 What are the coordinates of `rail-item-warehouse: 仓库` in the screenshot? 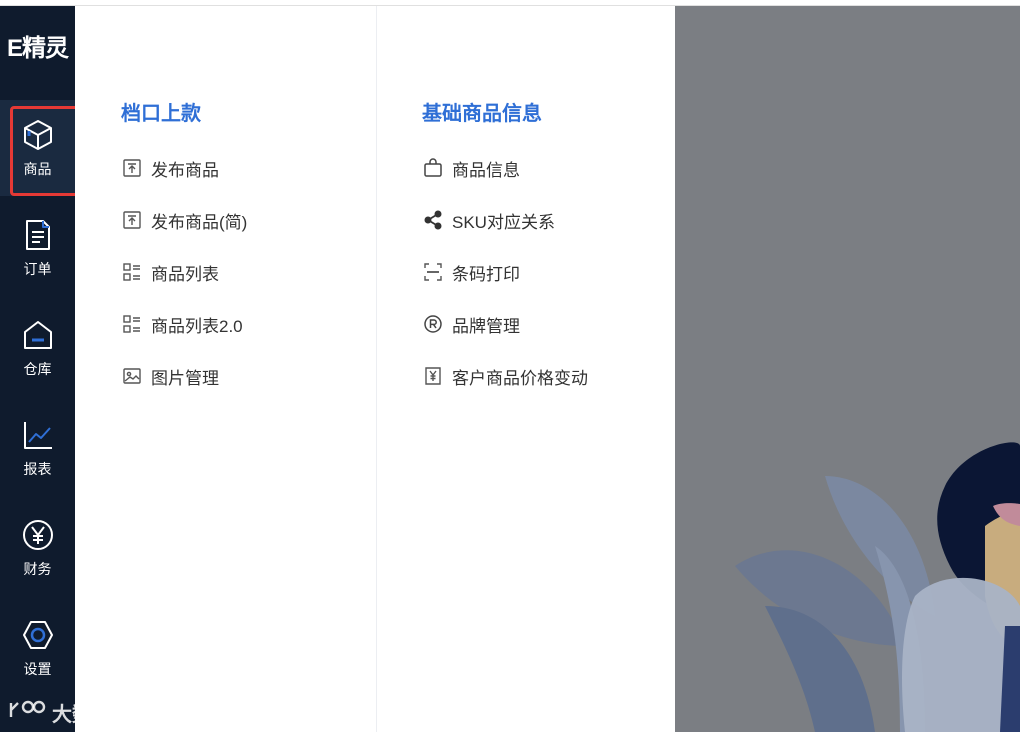 It's located at (37, 348).